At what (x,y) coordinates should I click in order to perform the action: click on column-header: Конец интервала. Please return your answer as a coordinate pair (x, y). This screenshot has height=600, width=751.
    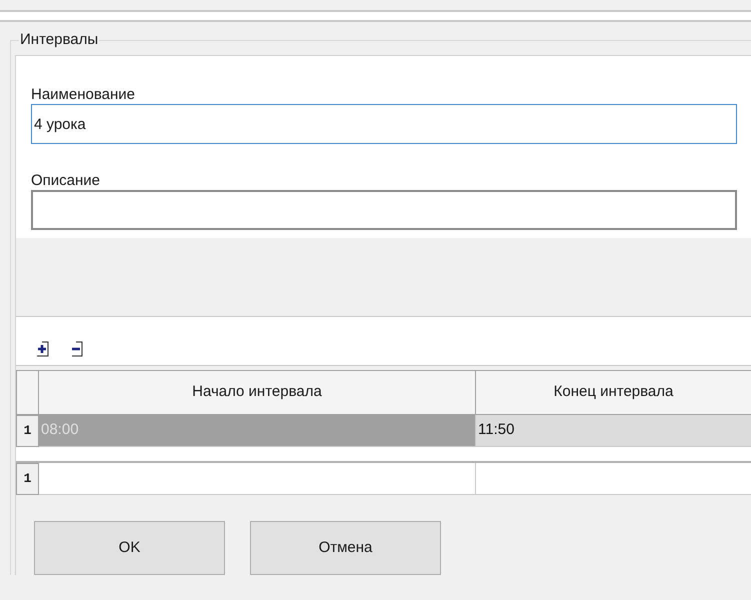
    Looking at the image, I should click on (613, 392).